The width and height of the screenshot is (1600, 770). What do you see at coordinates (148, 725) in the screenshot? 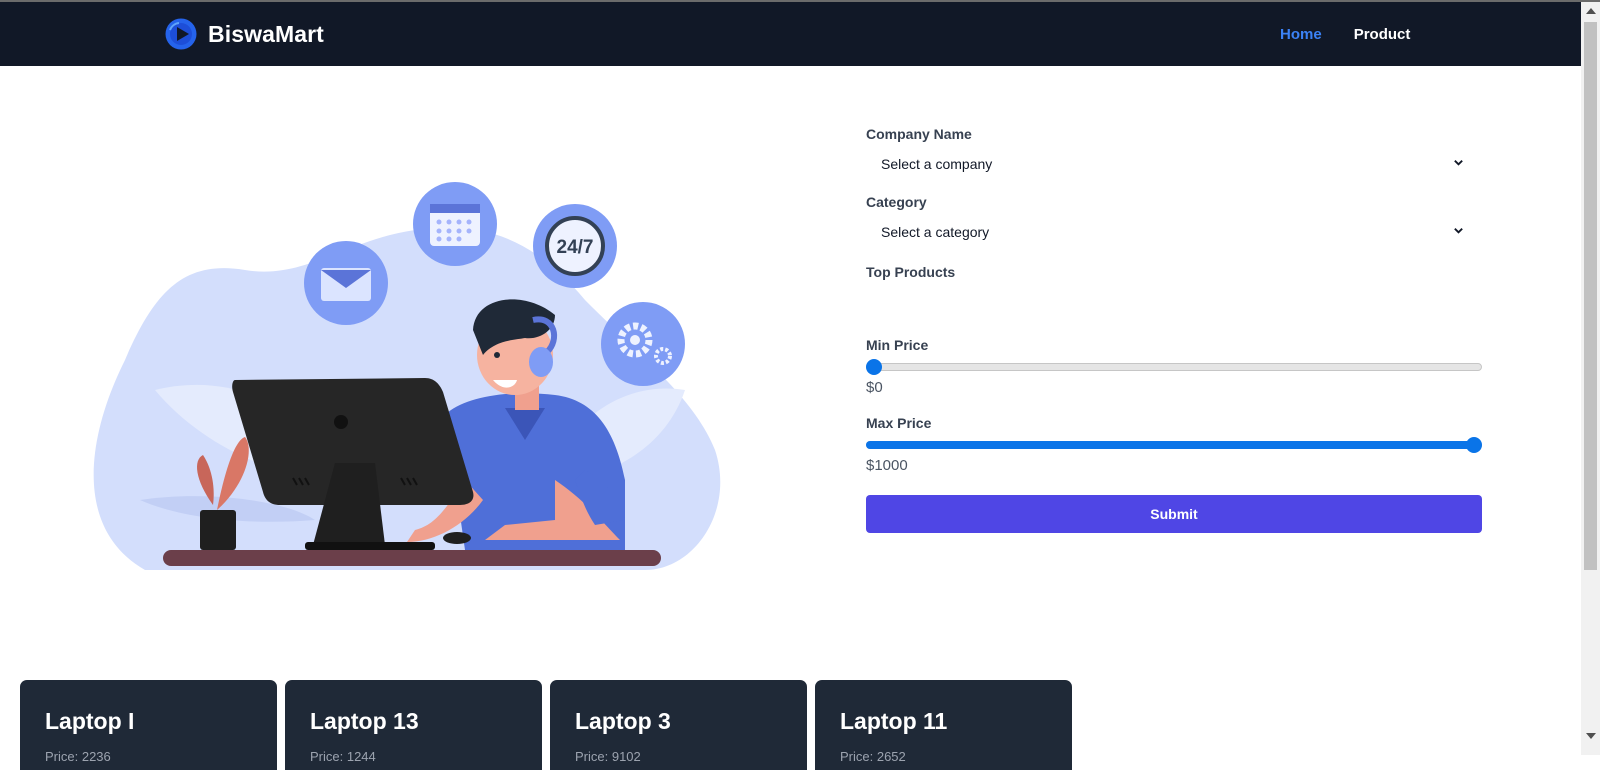
I see `product-card: Laptop I Price: 2236` at bounding box center [148, 725].